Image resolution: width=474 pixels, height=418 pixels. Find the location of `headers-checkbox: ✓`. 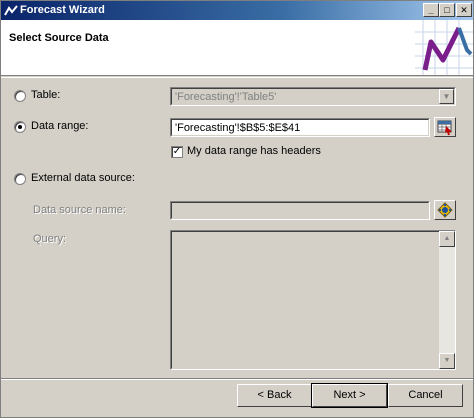

headers-checkbox: ✓ is located at coordinates (177, 152).